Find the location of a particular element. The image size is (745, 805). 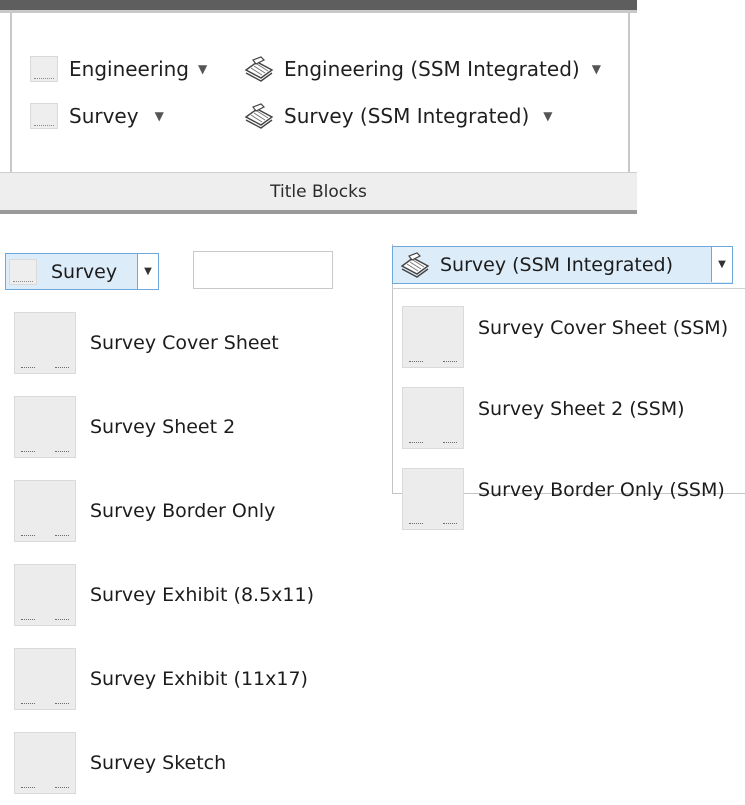

engineering-label: Engineering is located at coordinates (129, 69).